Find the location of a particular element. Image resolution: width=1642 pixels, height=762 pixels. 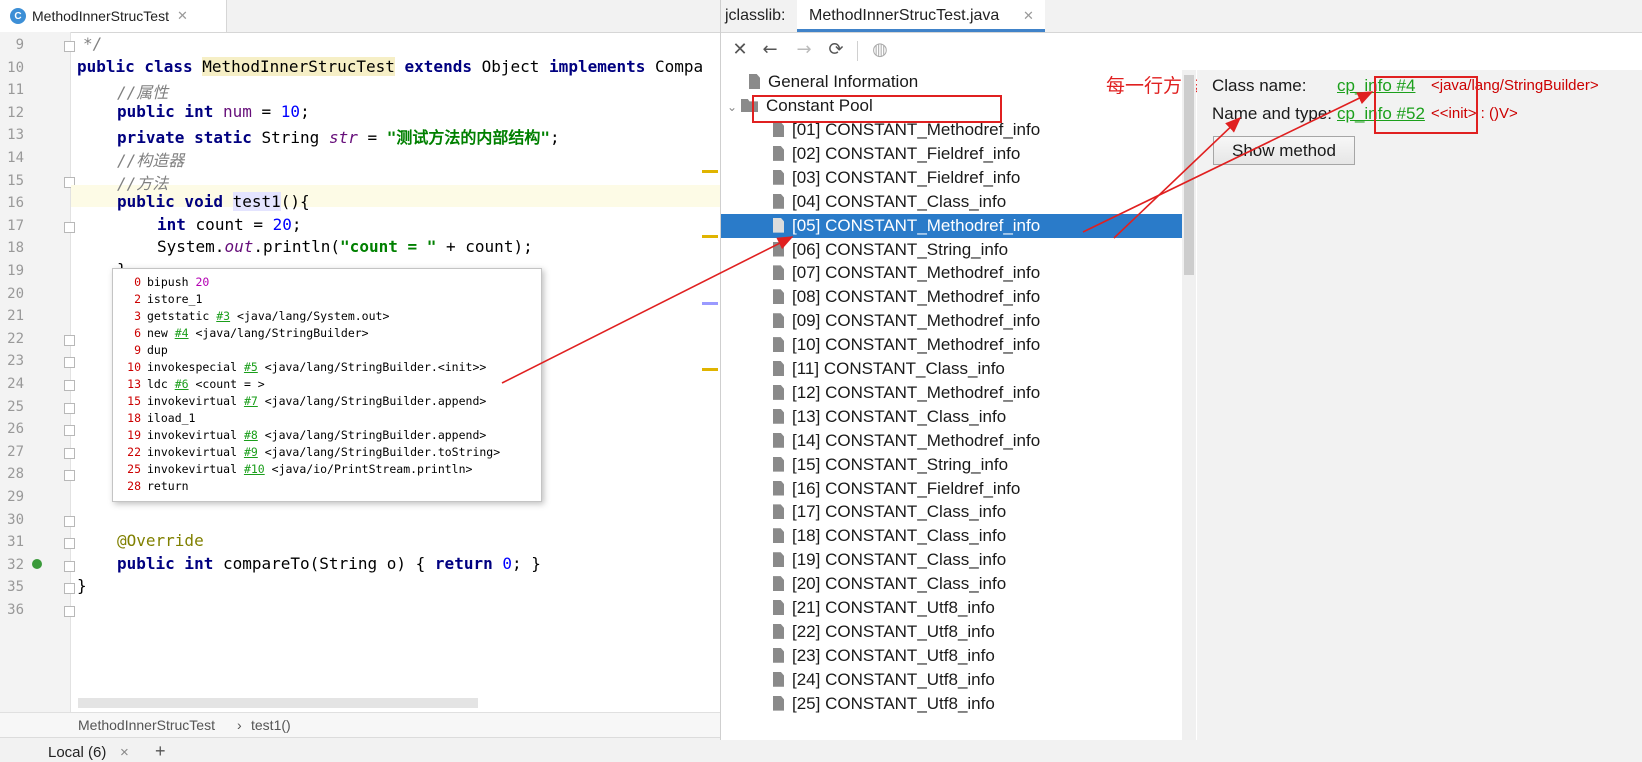

constant-pool-entry: [14] CONSTANT_Methodref_info is located at coordinates (906, 441).